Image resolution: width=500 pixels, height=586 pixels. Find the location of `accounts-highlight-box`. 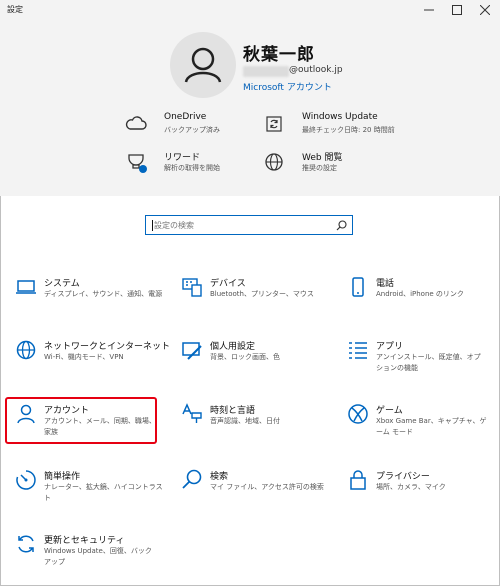

accounts-highlight-box is located at coordinates (81, 420).